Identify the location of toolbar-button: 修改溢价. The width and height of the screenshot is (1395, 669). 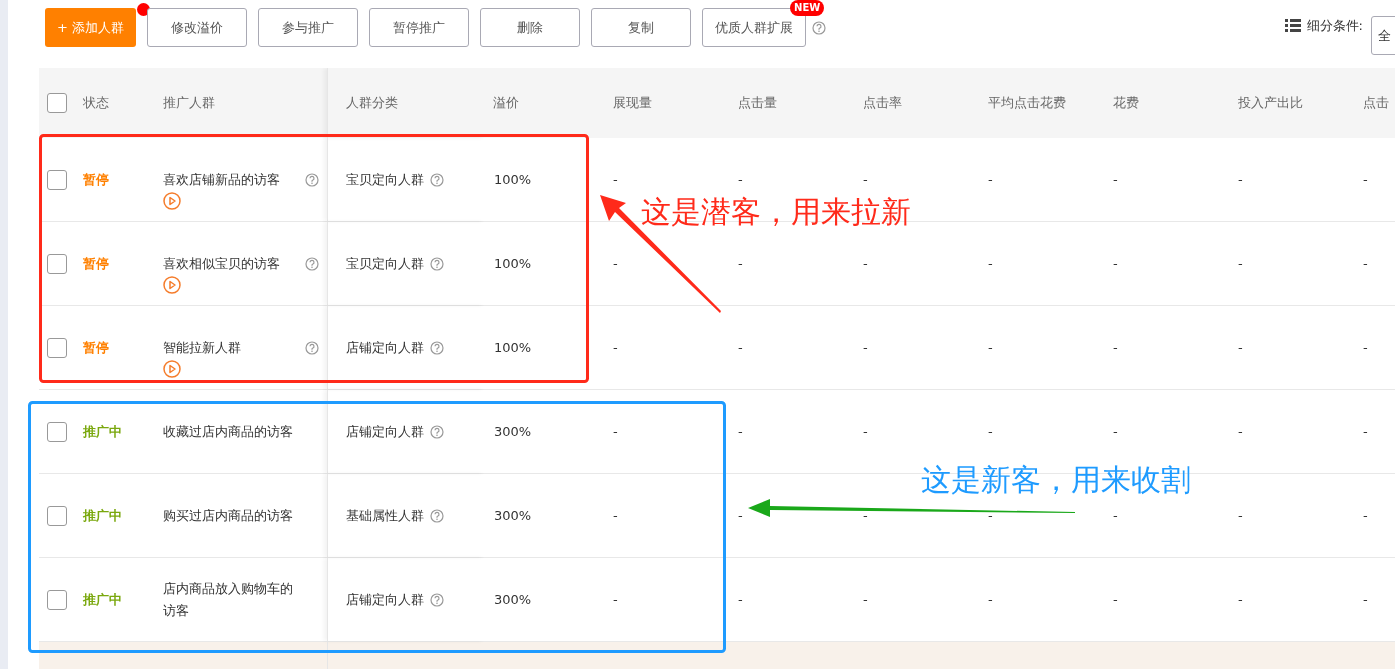
(197, 27).